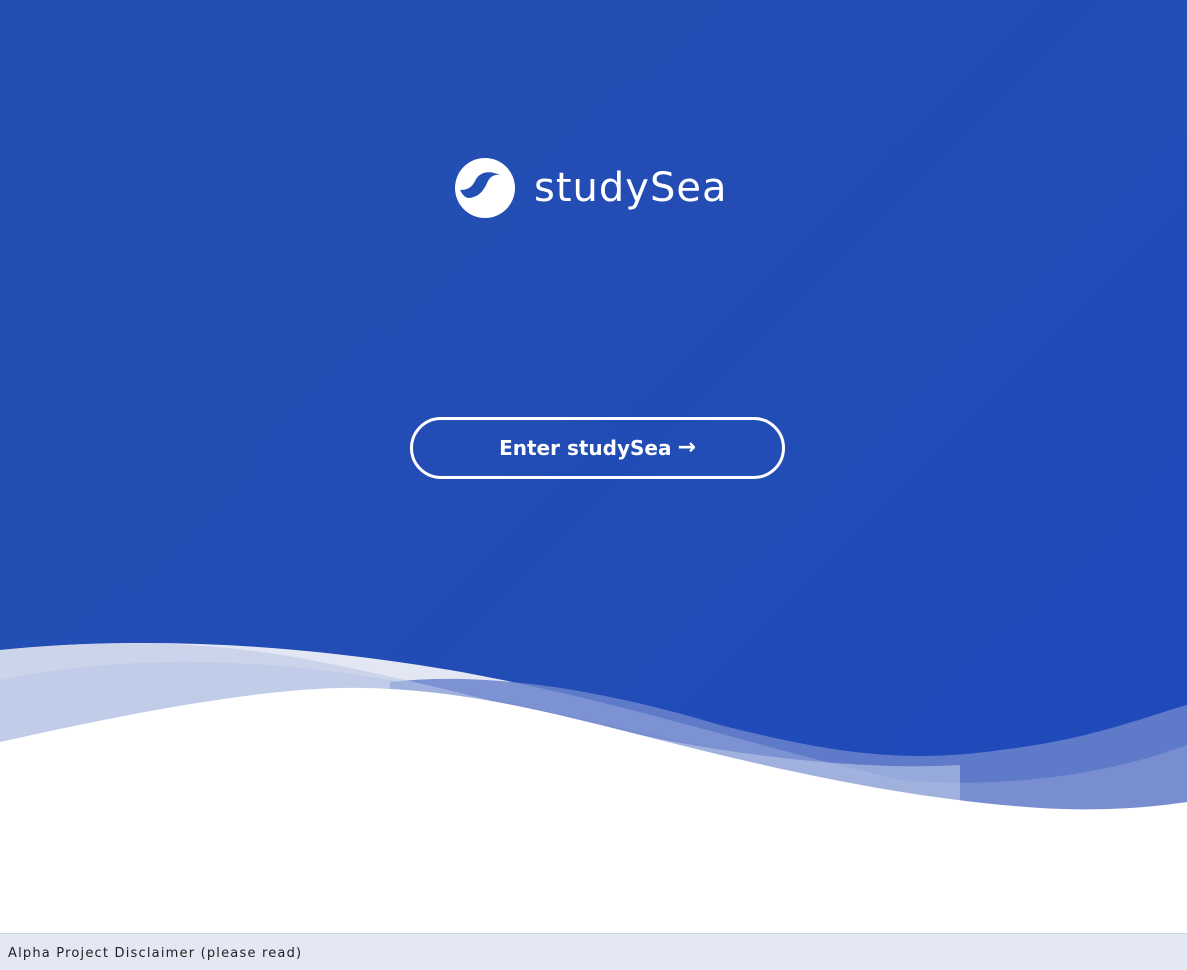  Describe the element at coordinates (485, 188) in the screenshot. I see `wave-circle-logo-icon` at that location.